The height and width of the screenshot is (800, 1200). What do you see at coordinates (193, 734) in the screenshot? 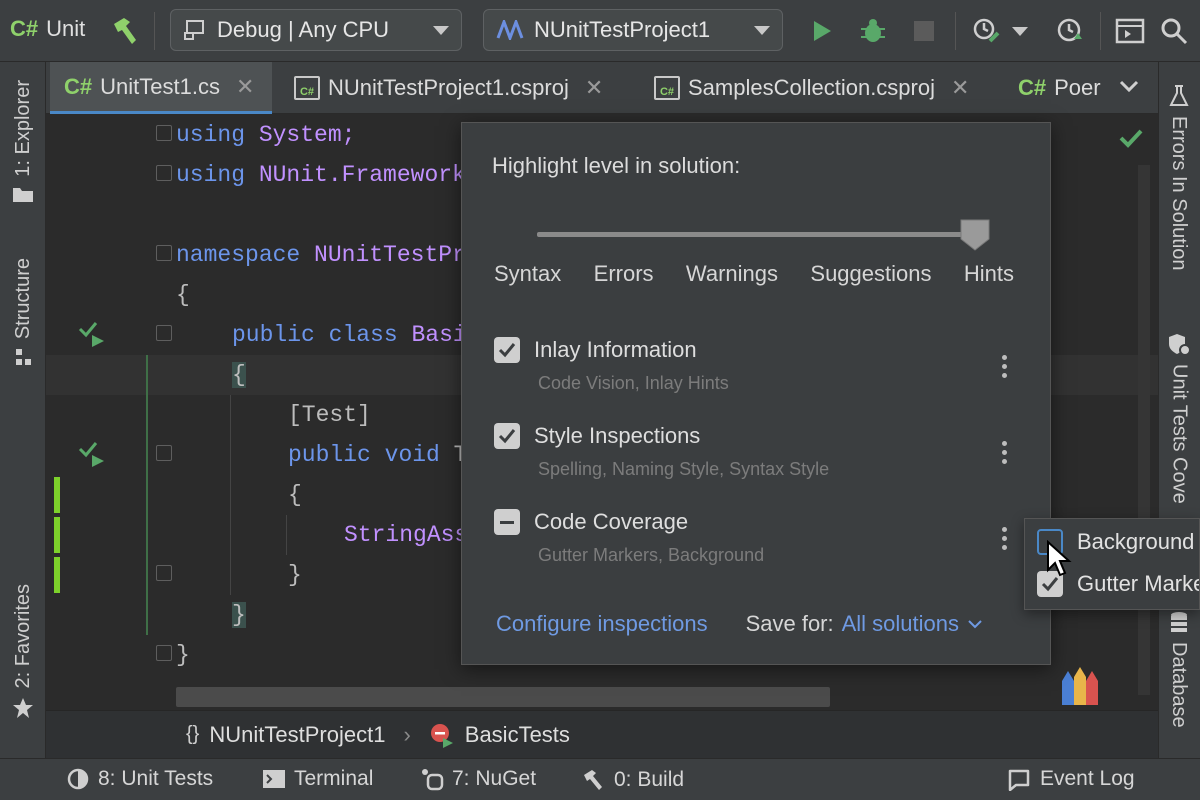
I see `namespace-icon: {}` at bounding box center [193, 734].